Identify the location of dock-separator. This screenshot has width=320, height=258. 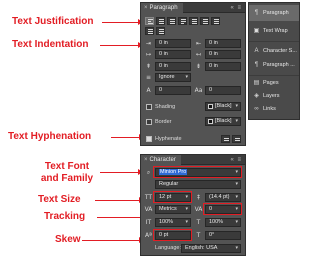
(274, 41).